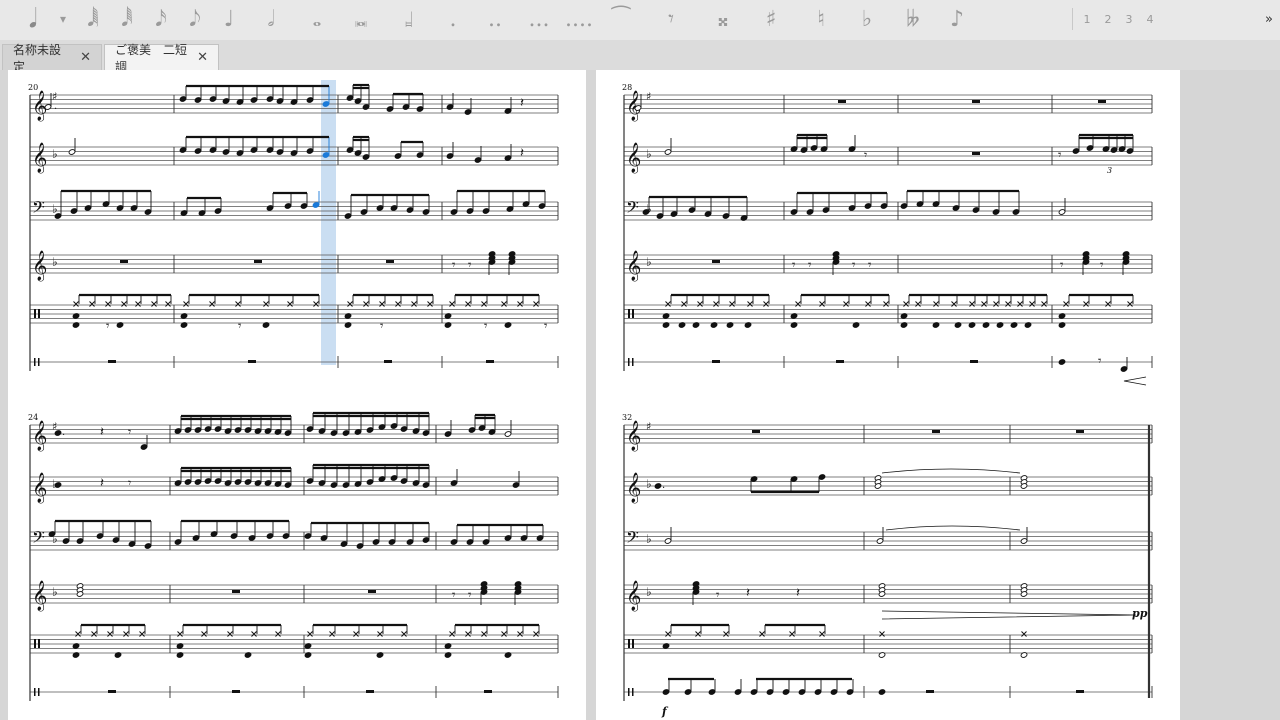 The height and width of the screenshot is (720, 1280). I want to click on flat-button: ♭, so click(867, 19).